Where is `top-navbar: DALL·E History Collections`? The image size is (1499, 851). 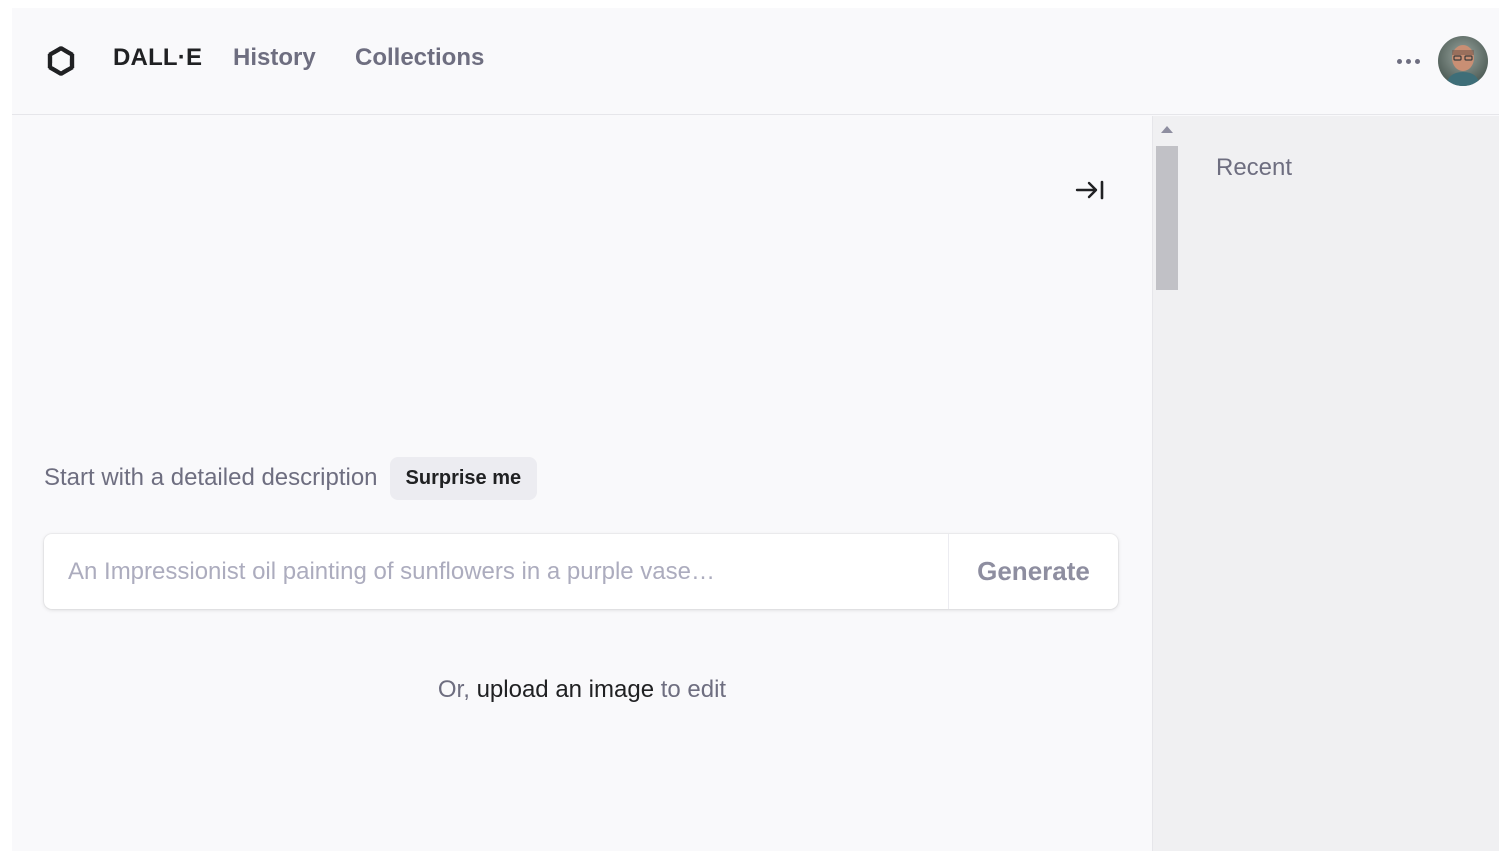 top-navbar: DALL·E History Collections is located at coordinates (755, 61).